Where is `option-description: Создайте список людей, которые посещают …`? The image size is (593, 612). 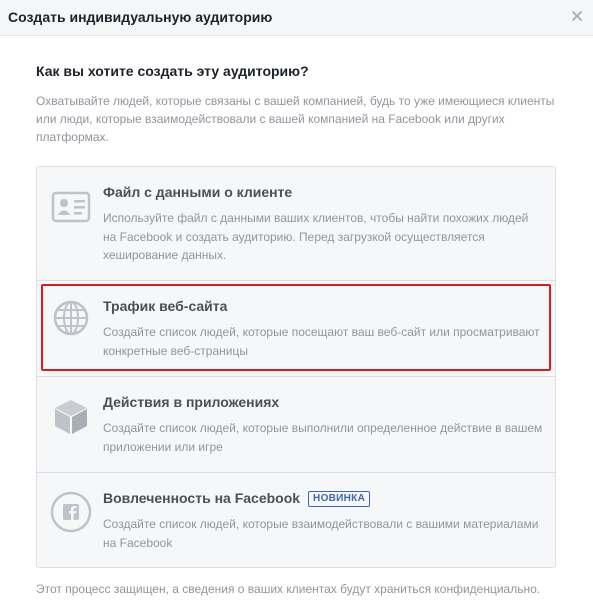 option-description: Создайте список людей, которые посещают … is located at coordinates (321, 341).